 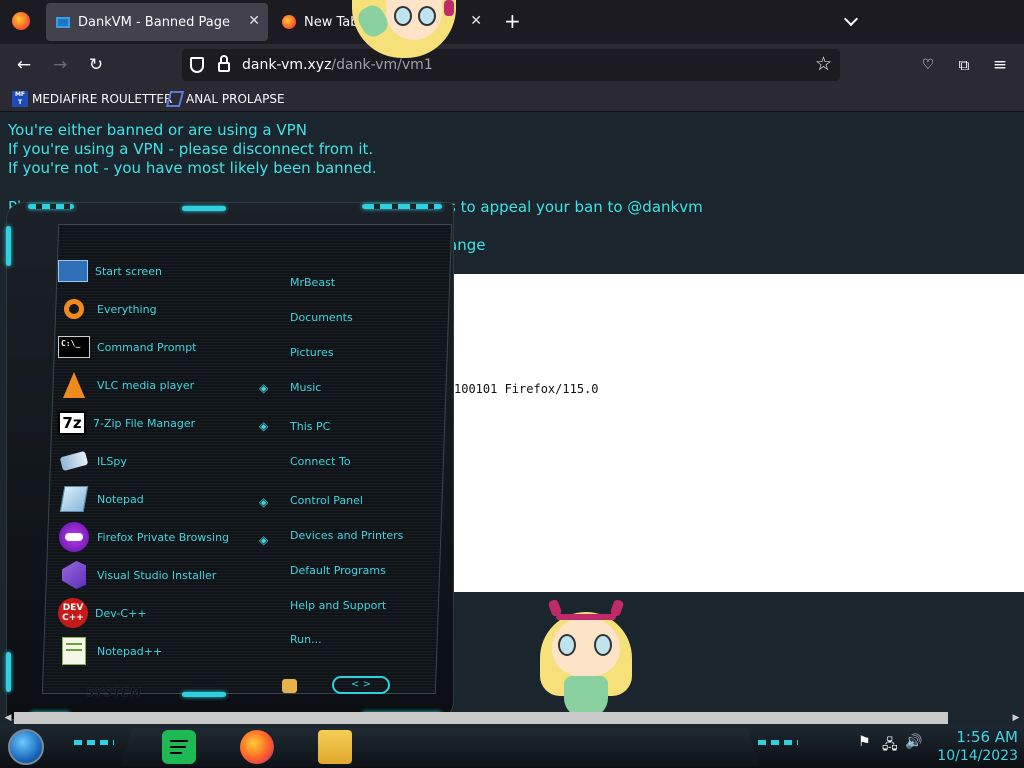 I want to click on reload-icon: ↻, so click(x=96, y=65).